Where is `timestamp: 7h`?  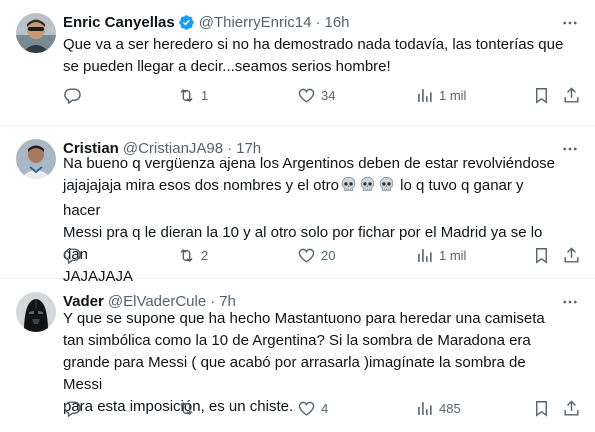 timestamp: 7h is located at coordinates (227, 301).